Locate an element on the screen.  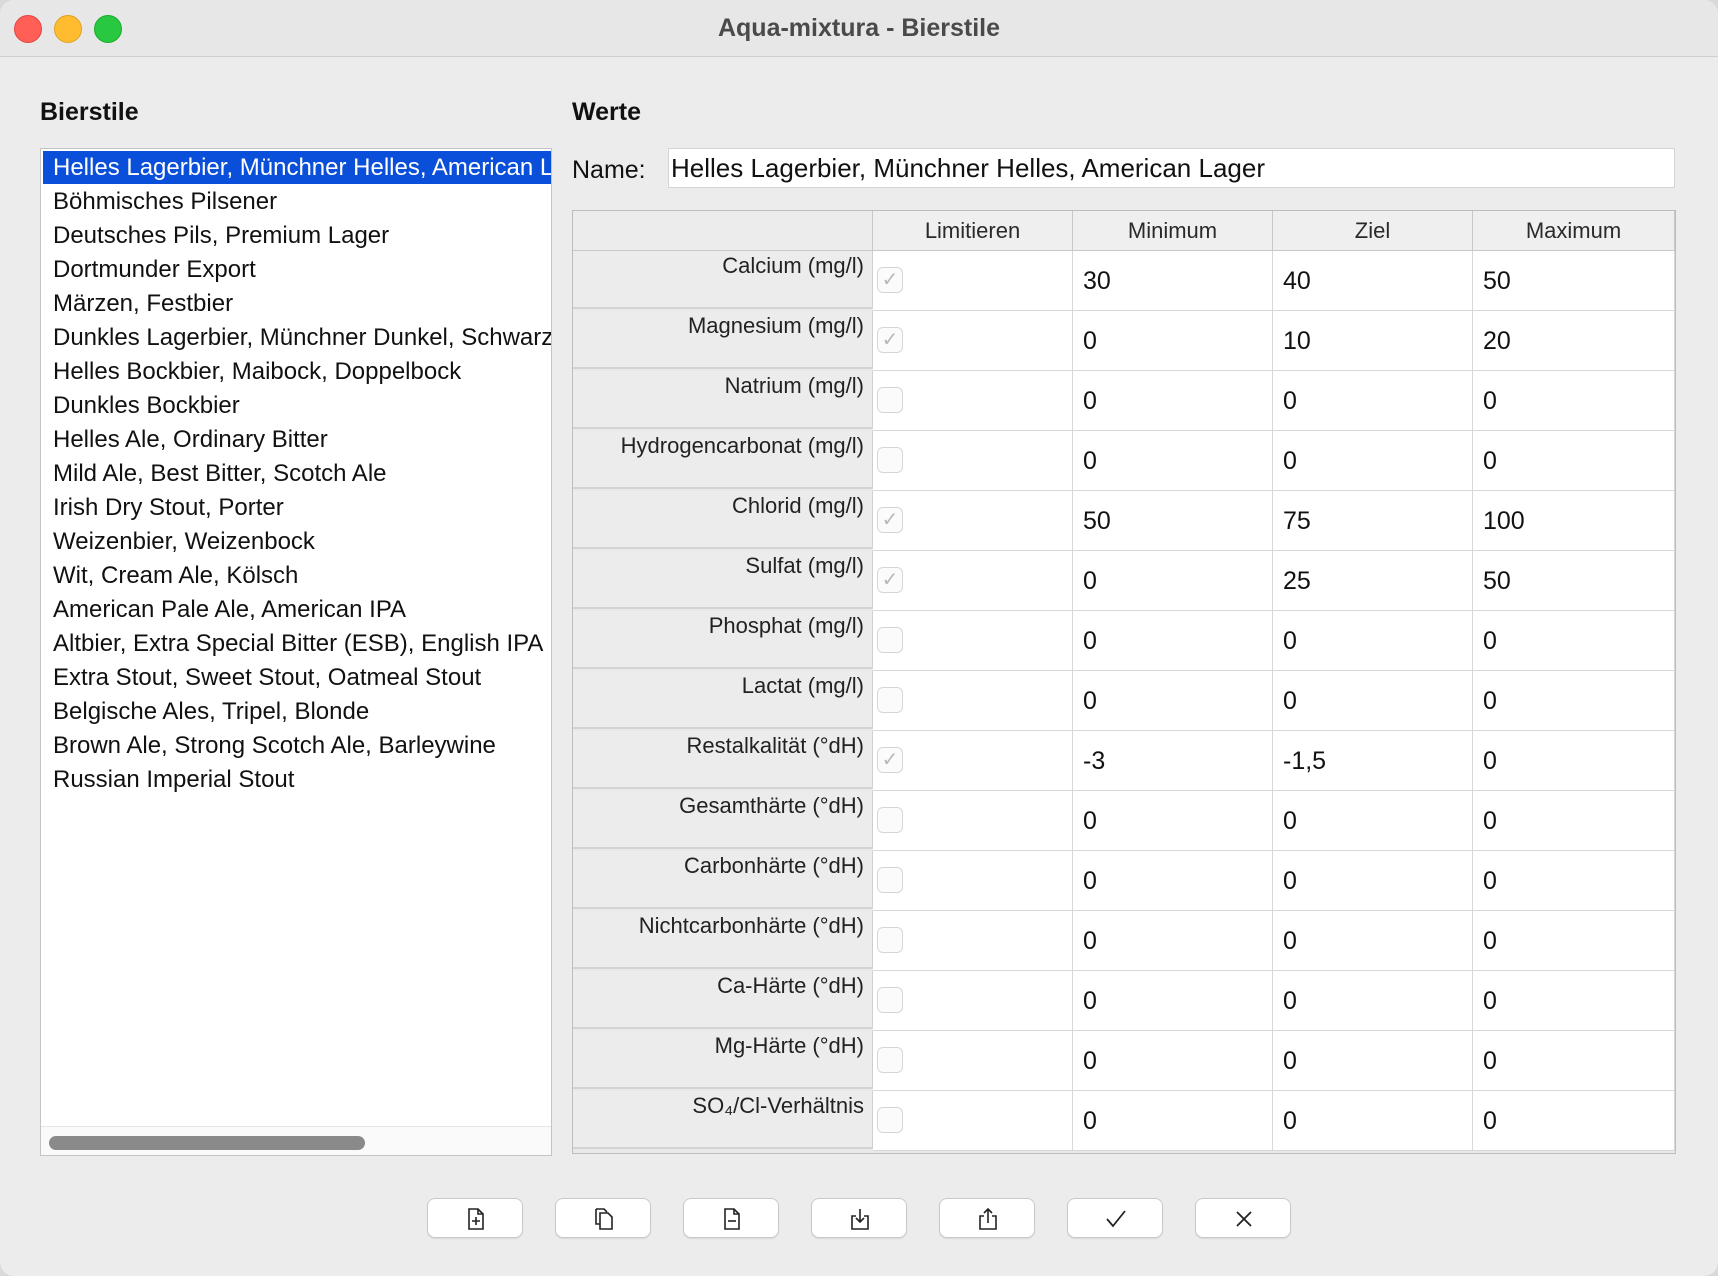
style-list-item: Mild Ale, Best Bitter, Scotch Ale is located at coordinates (297, 473).